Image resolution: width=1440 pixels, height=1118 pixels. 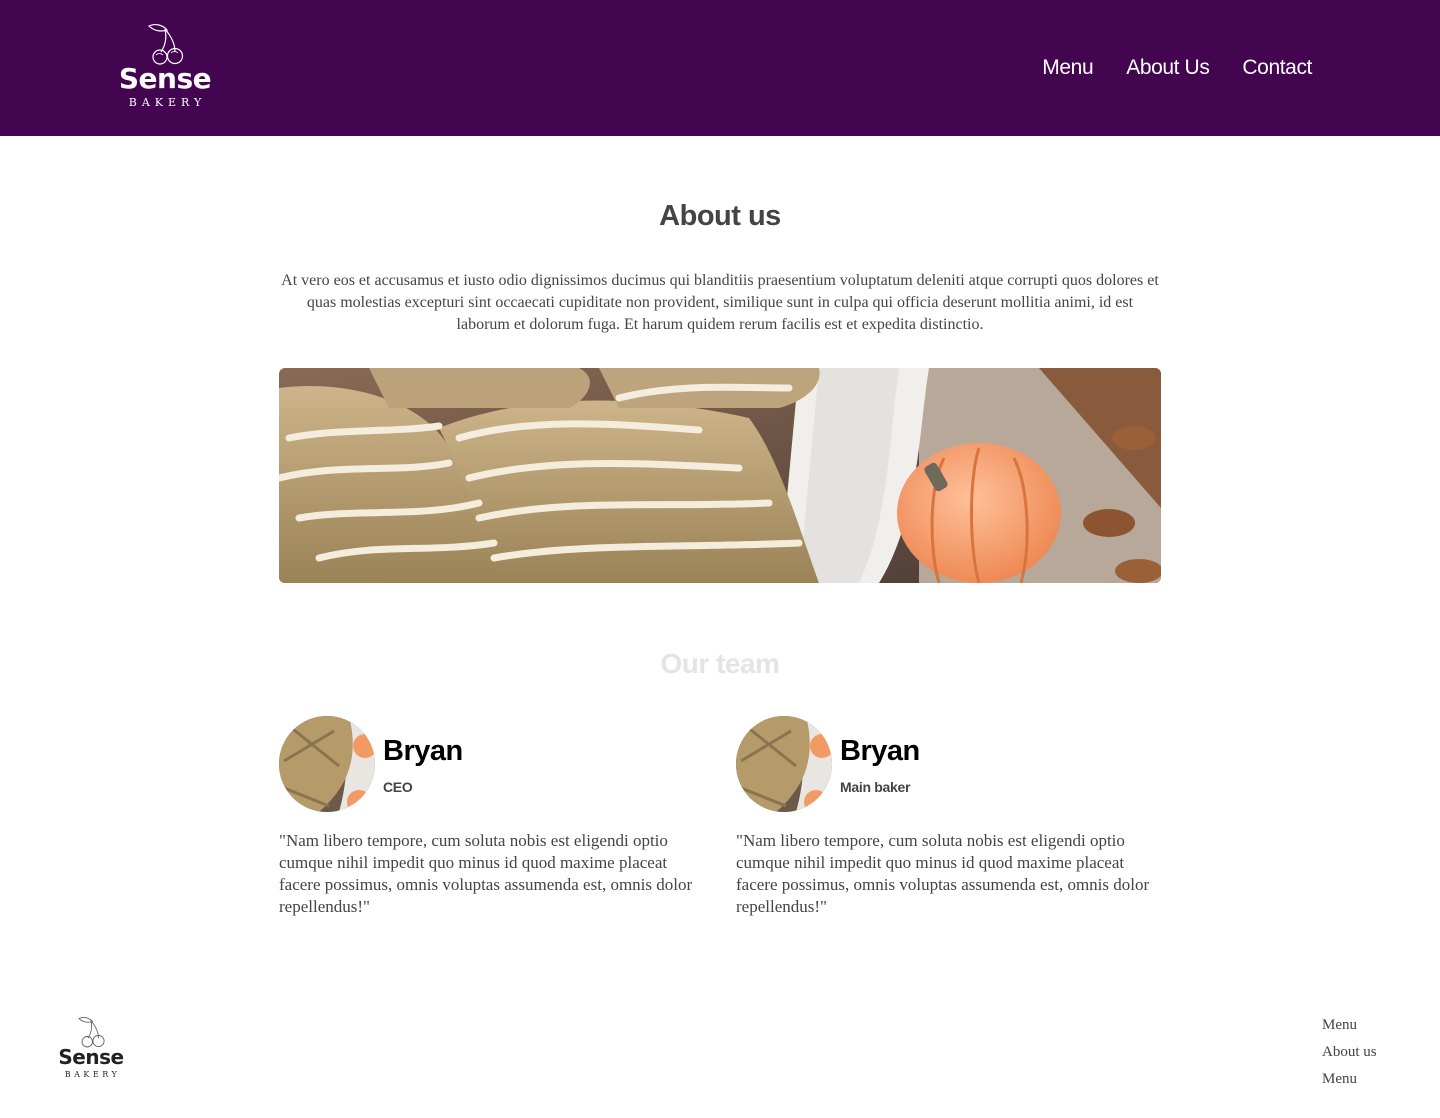 I want to click on header-logo: Sense BAKERY, so click(x=165, y=65).